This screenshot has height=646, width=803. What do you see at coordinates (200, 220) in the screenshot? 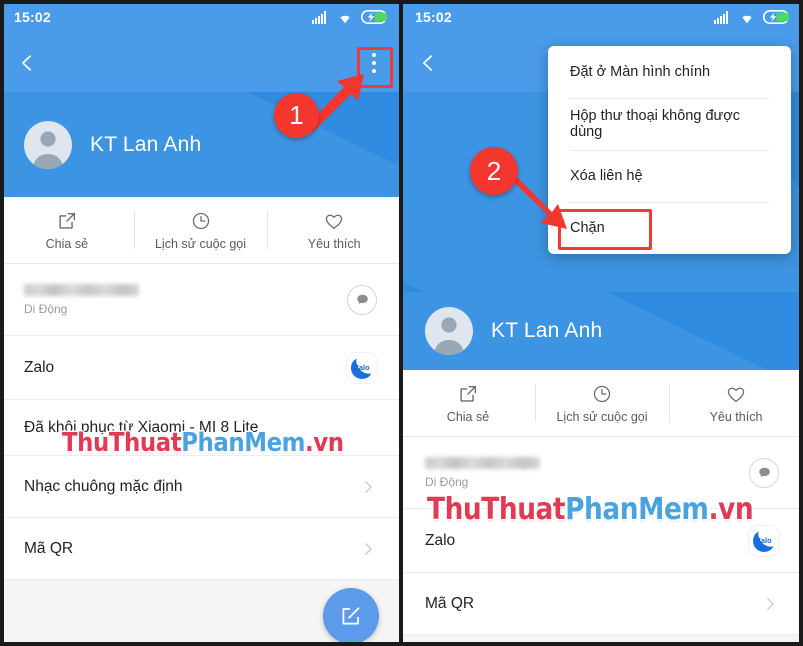
I see `clock-history-icon` at bounding box center [200, 220].